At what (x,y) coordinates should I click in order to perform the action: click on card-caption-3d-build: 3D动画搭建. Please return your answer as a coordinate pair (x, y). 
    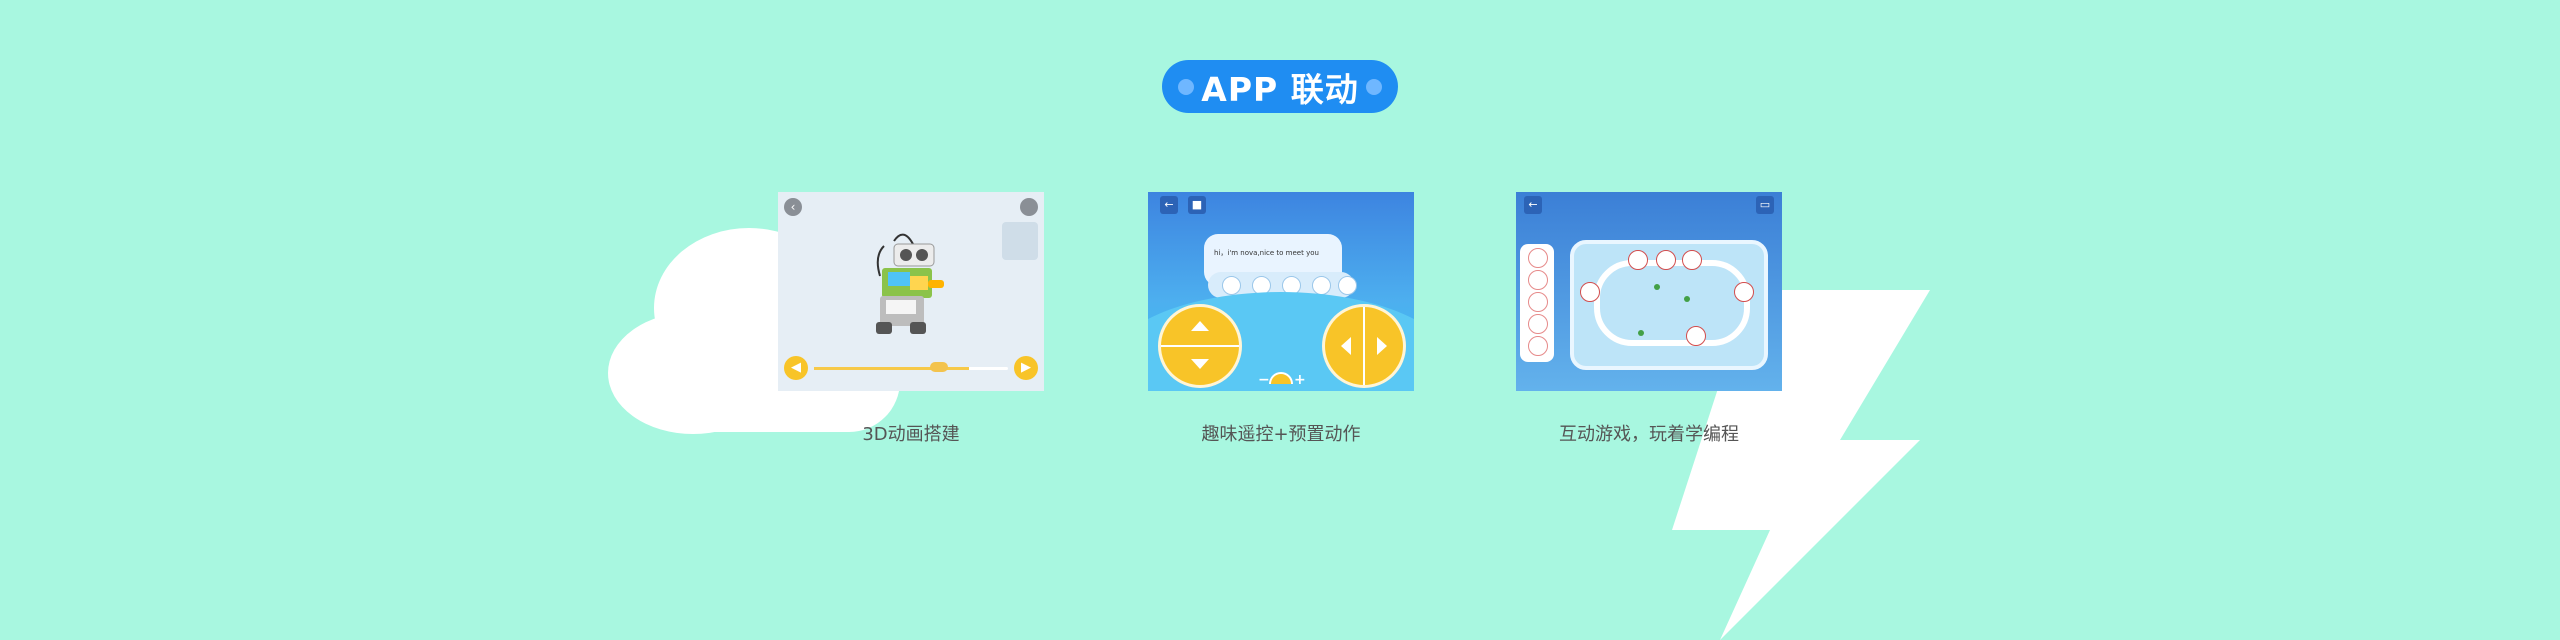
    Looking at the image, I should click on (911, 434).